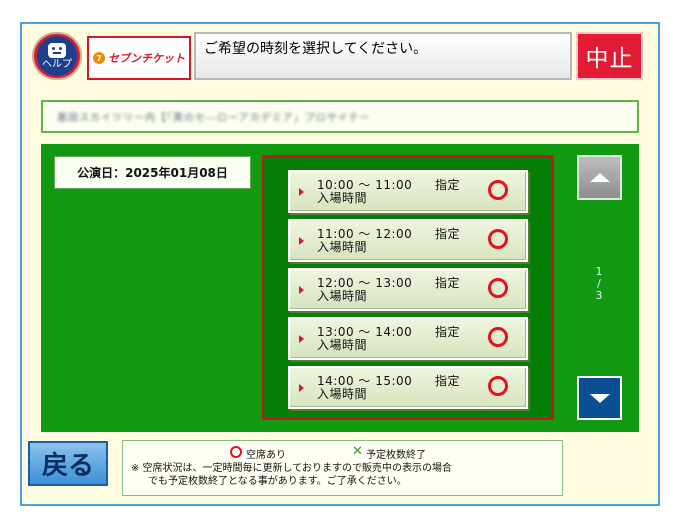 Image resolution: width=681 pixels, height=528 pixels. I want to click on event-name-blurred: 墨田スカイツリー内【「黒のセ―ローアカデミア」プロサイテー, so click(214, 118).